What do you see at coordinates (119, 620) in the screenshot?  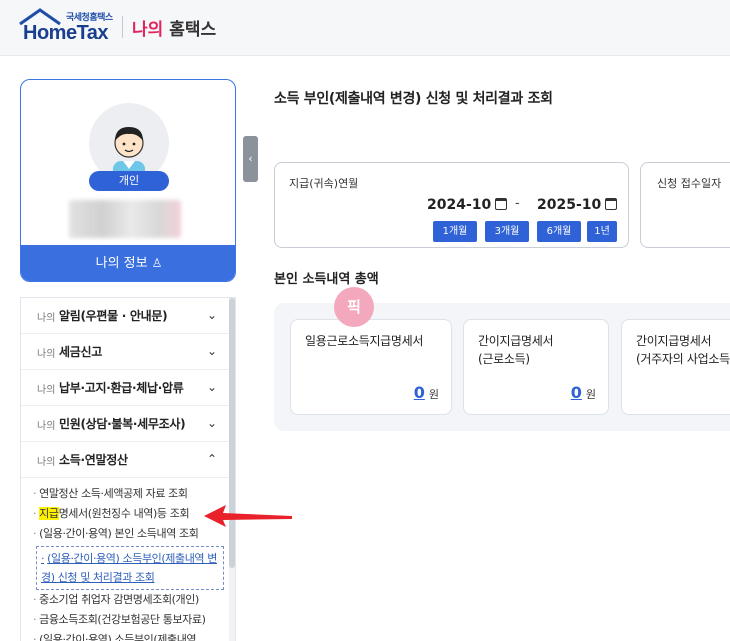 I see `submenu-financial-income: 금융소득조회(건강보험공단 통보자료)` at bounding box center [119, 620].